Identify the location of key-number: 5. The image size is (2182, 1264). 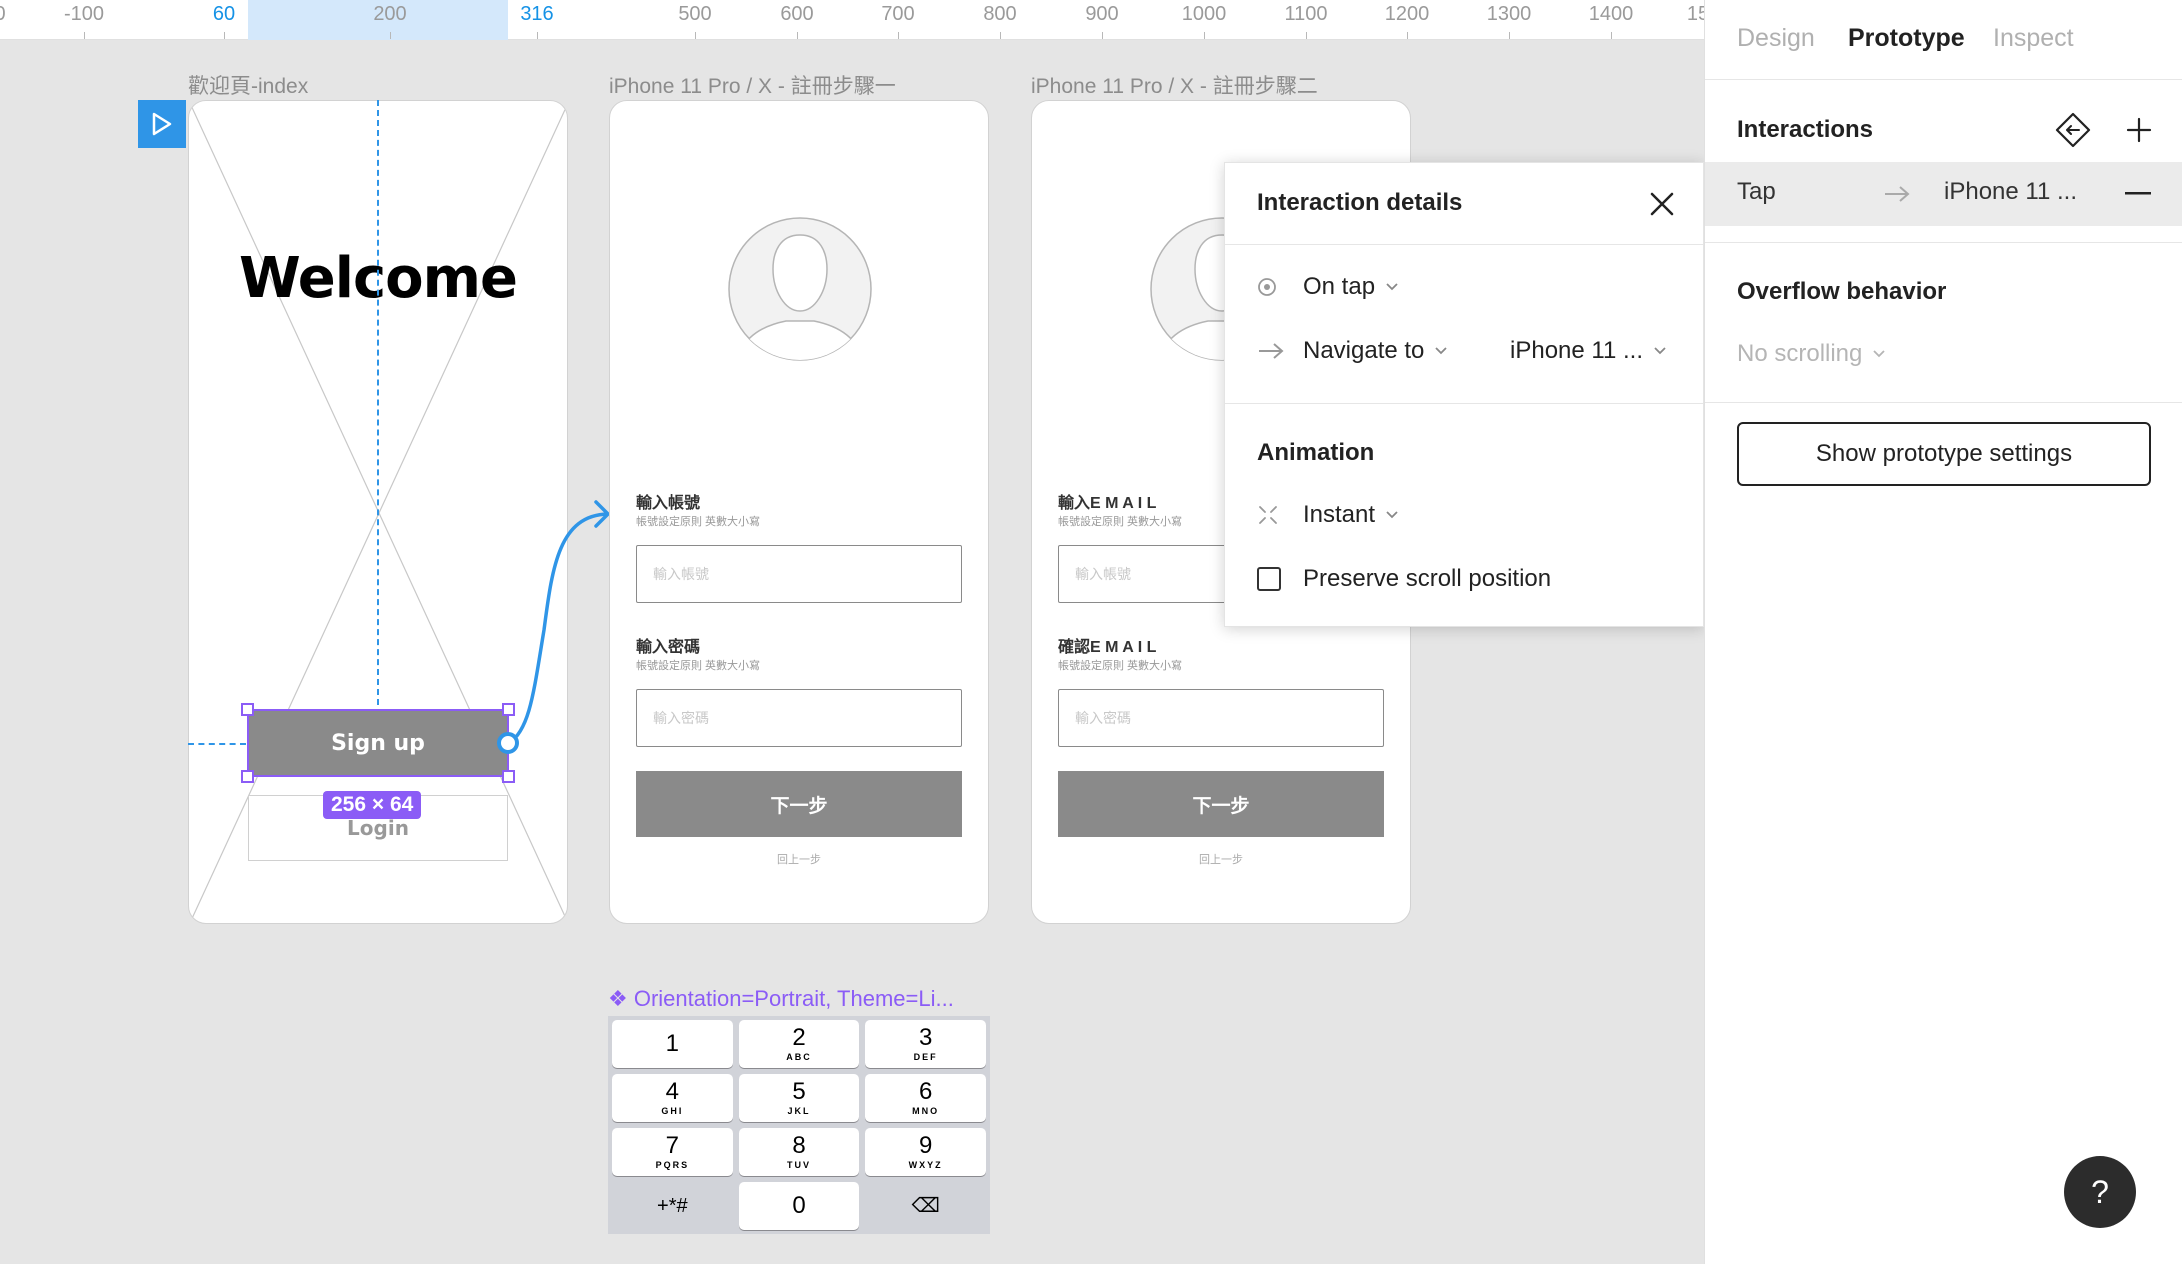
(799, 1091).